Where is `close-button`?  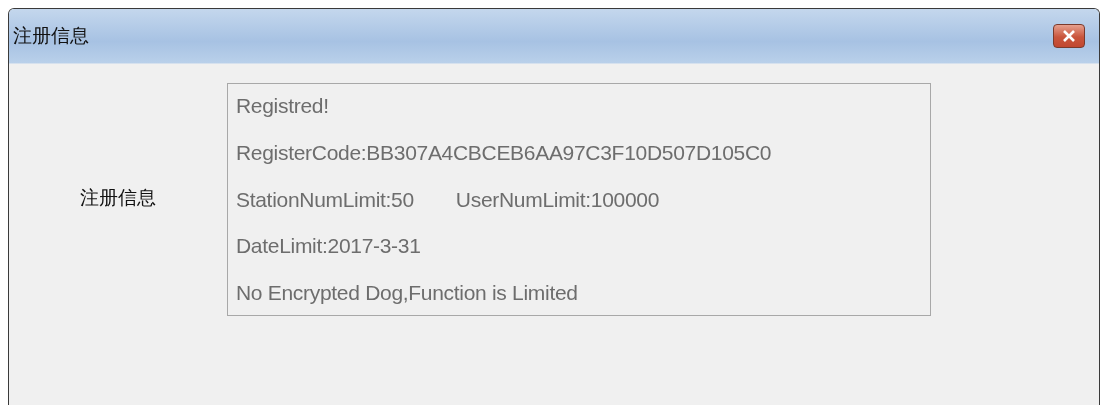 close-button is located at coordinates (1069, 36).